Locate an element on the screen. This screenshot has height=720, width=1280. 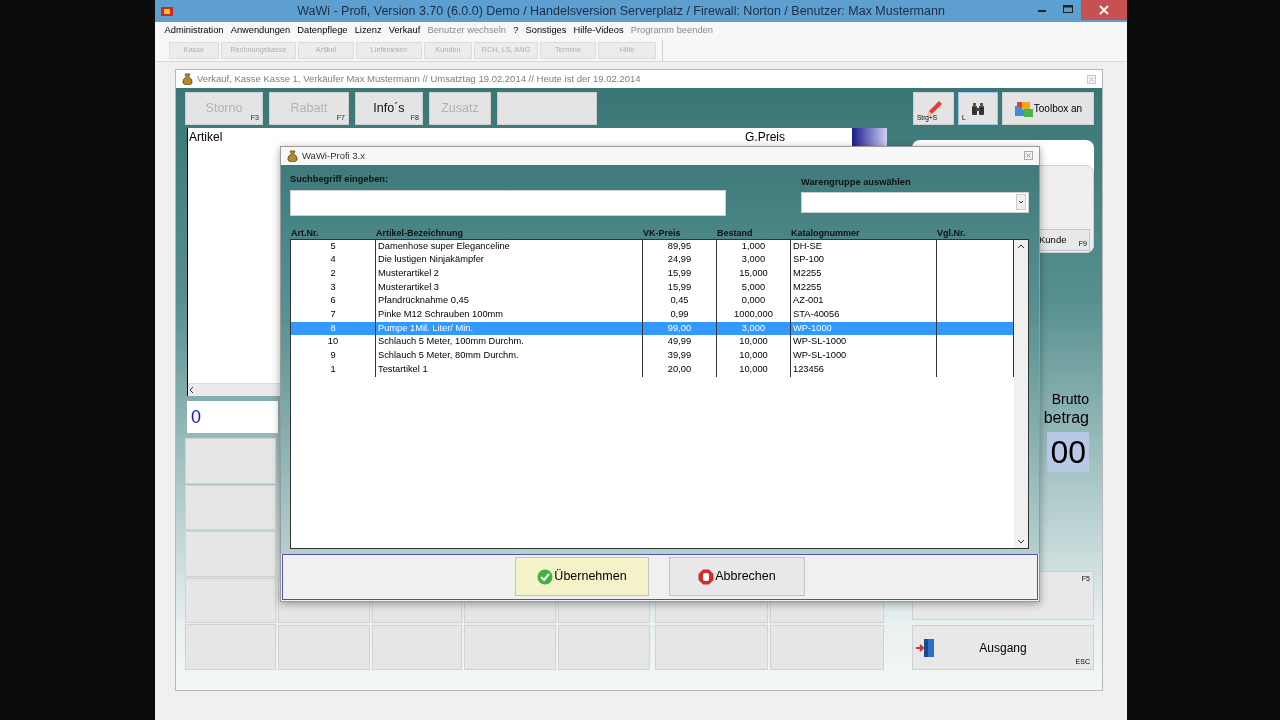
table-cell: 0,99 is located at coordinates (680, 315).